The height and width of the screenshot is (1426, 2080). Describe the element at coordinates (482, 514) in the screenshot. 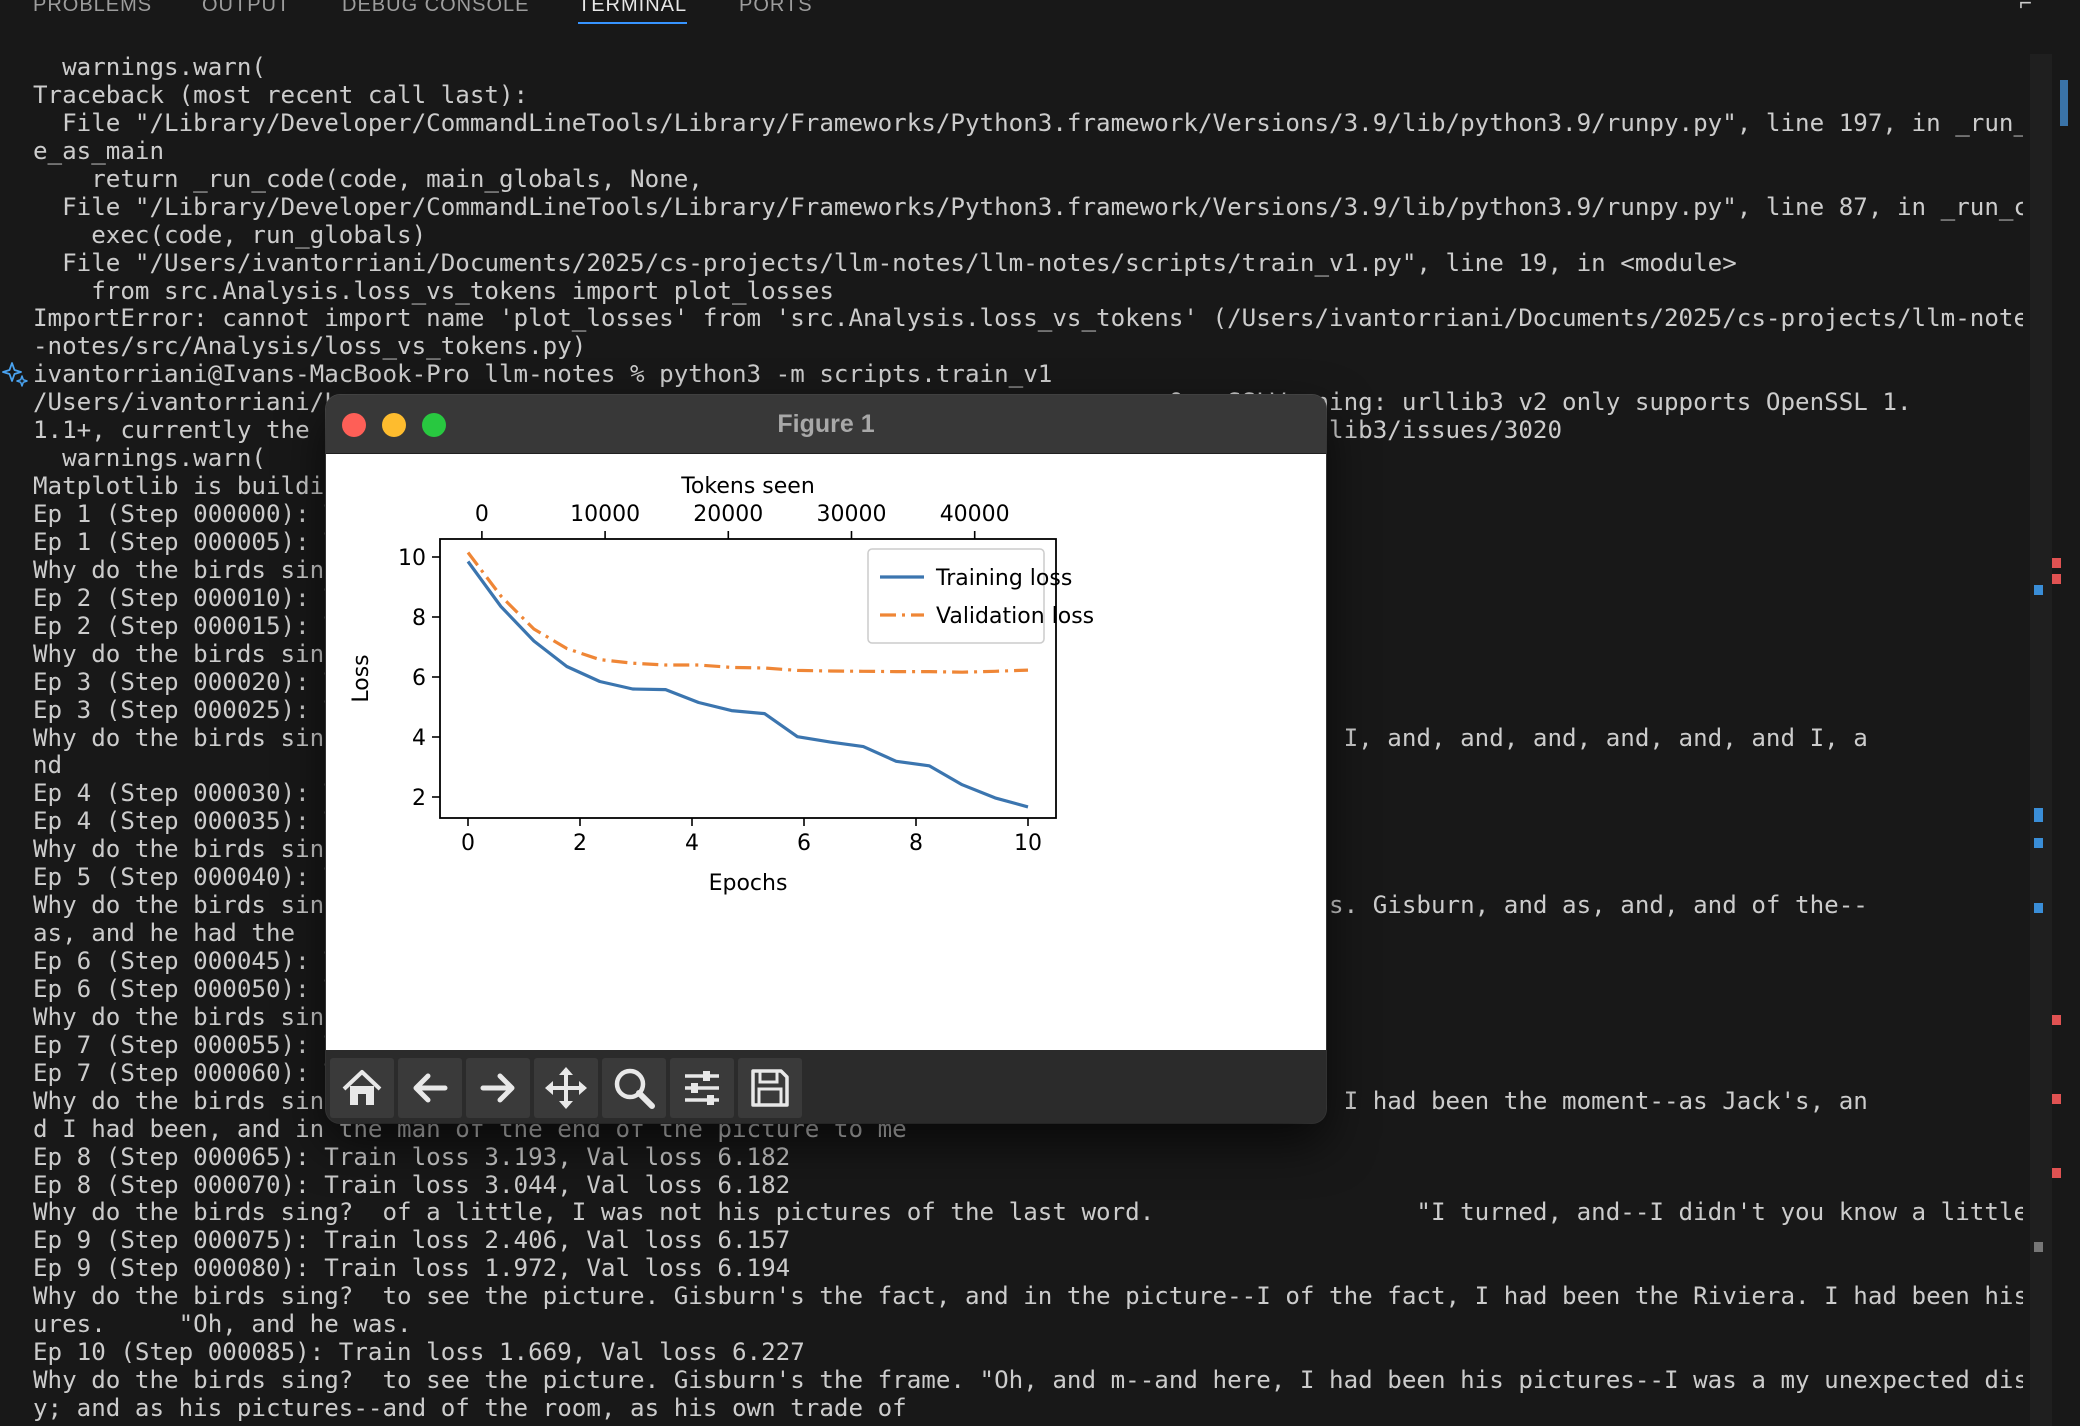

I see `top-x-tick-label: 0` at that location.